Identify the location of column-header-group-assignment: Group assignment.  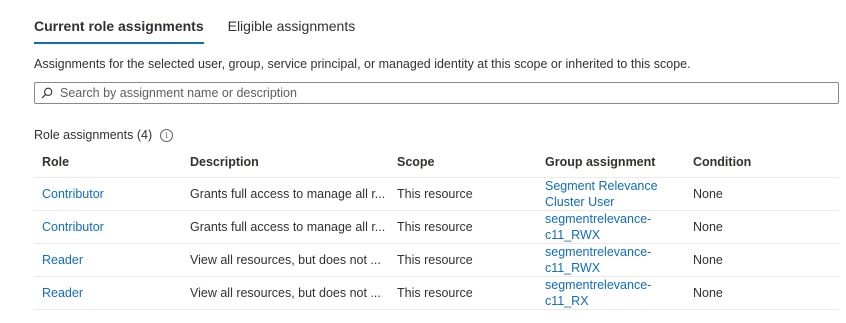
(611, 162).